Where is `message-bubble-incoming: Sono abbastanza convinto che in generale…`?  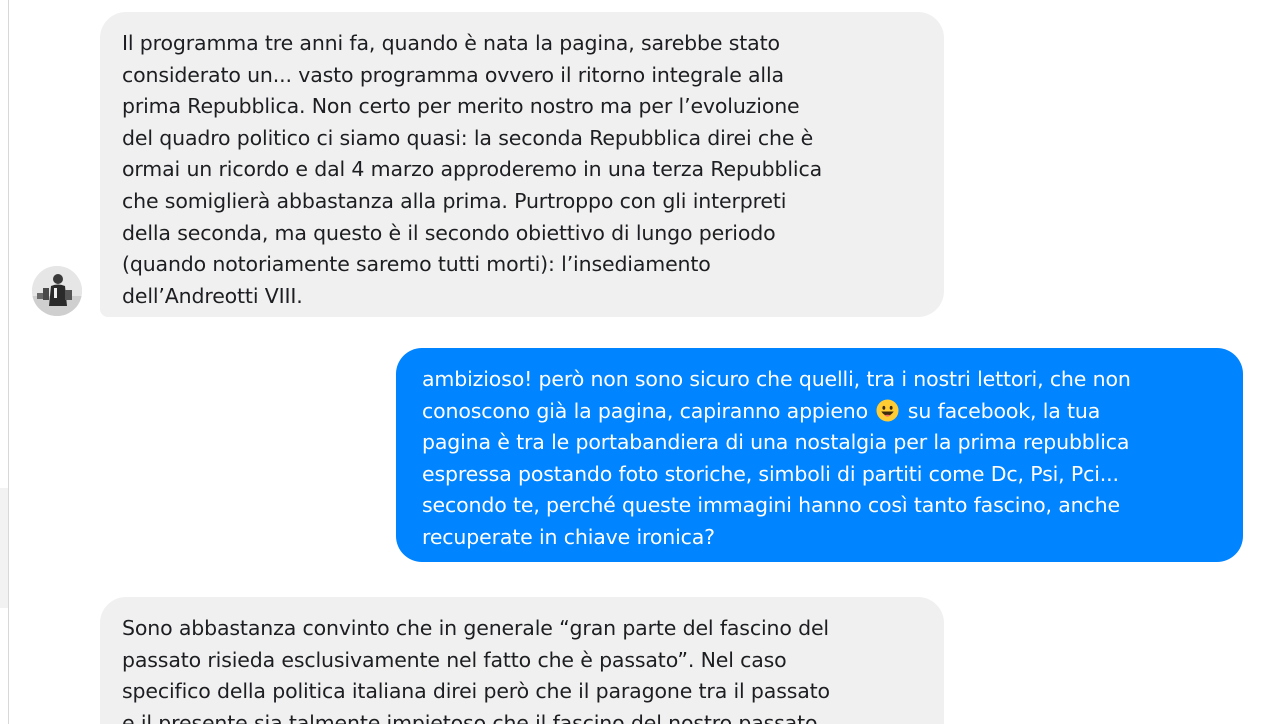 message-bubble-incoming: Sono abbastanza convinto che in generale… is located at coordinates (522, 660).